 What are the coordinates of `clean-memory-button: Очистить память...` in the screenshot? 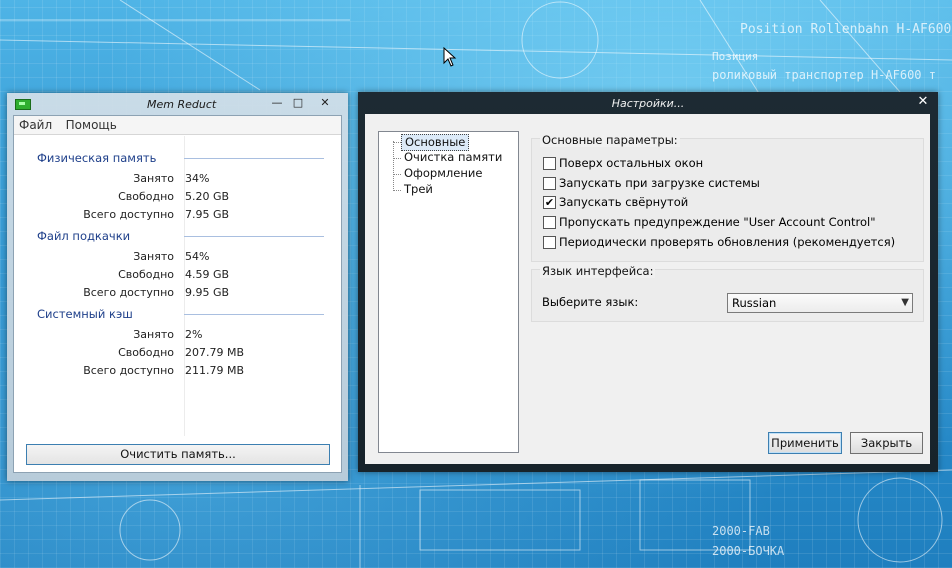 It's located at (178, 454).